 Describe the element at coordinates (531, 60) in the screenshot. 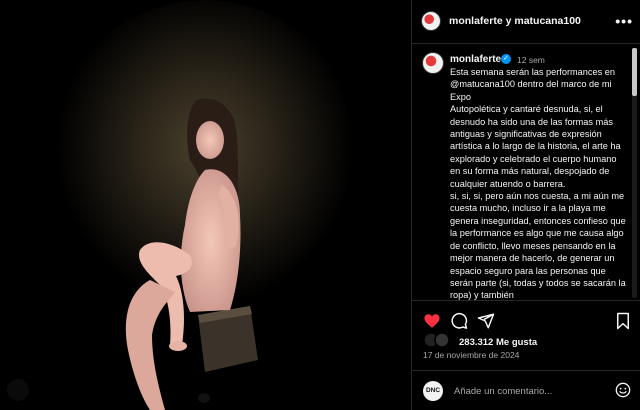

I see `post-age: 12 sem` at that location.